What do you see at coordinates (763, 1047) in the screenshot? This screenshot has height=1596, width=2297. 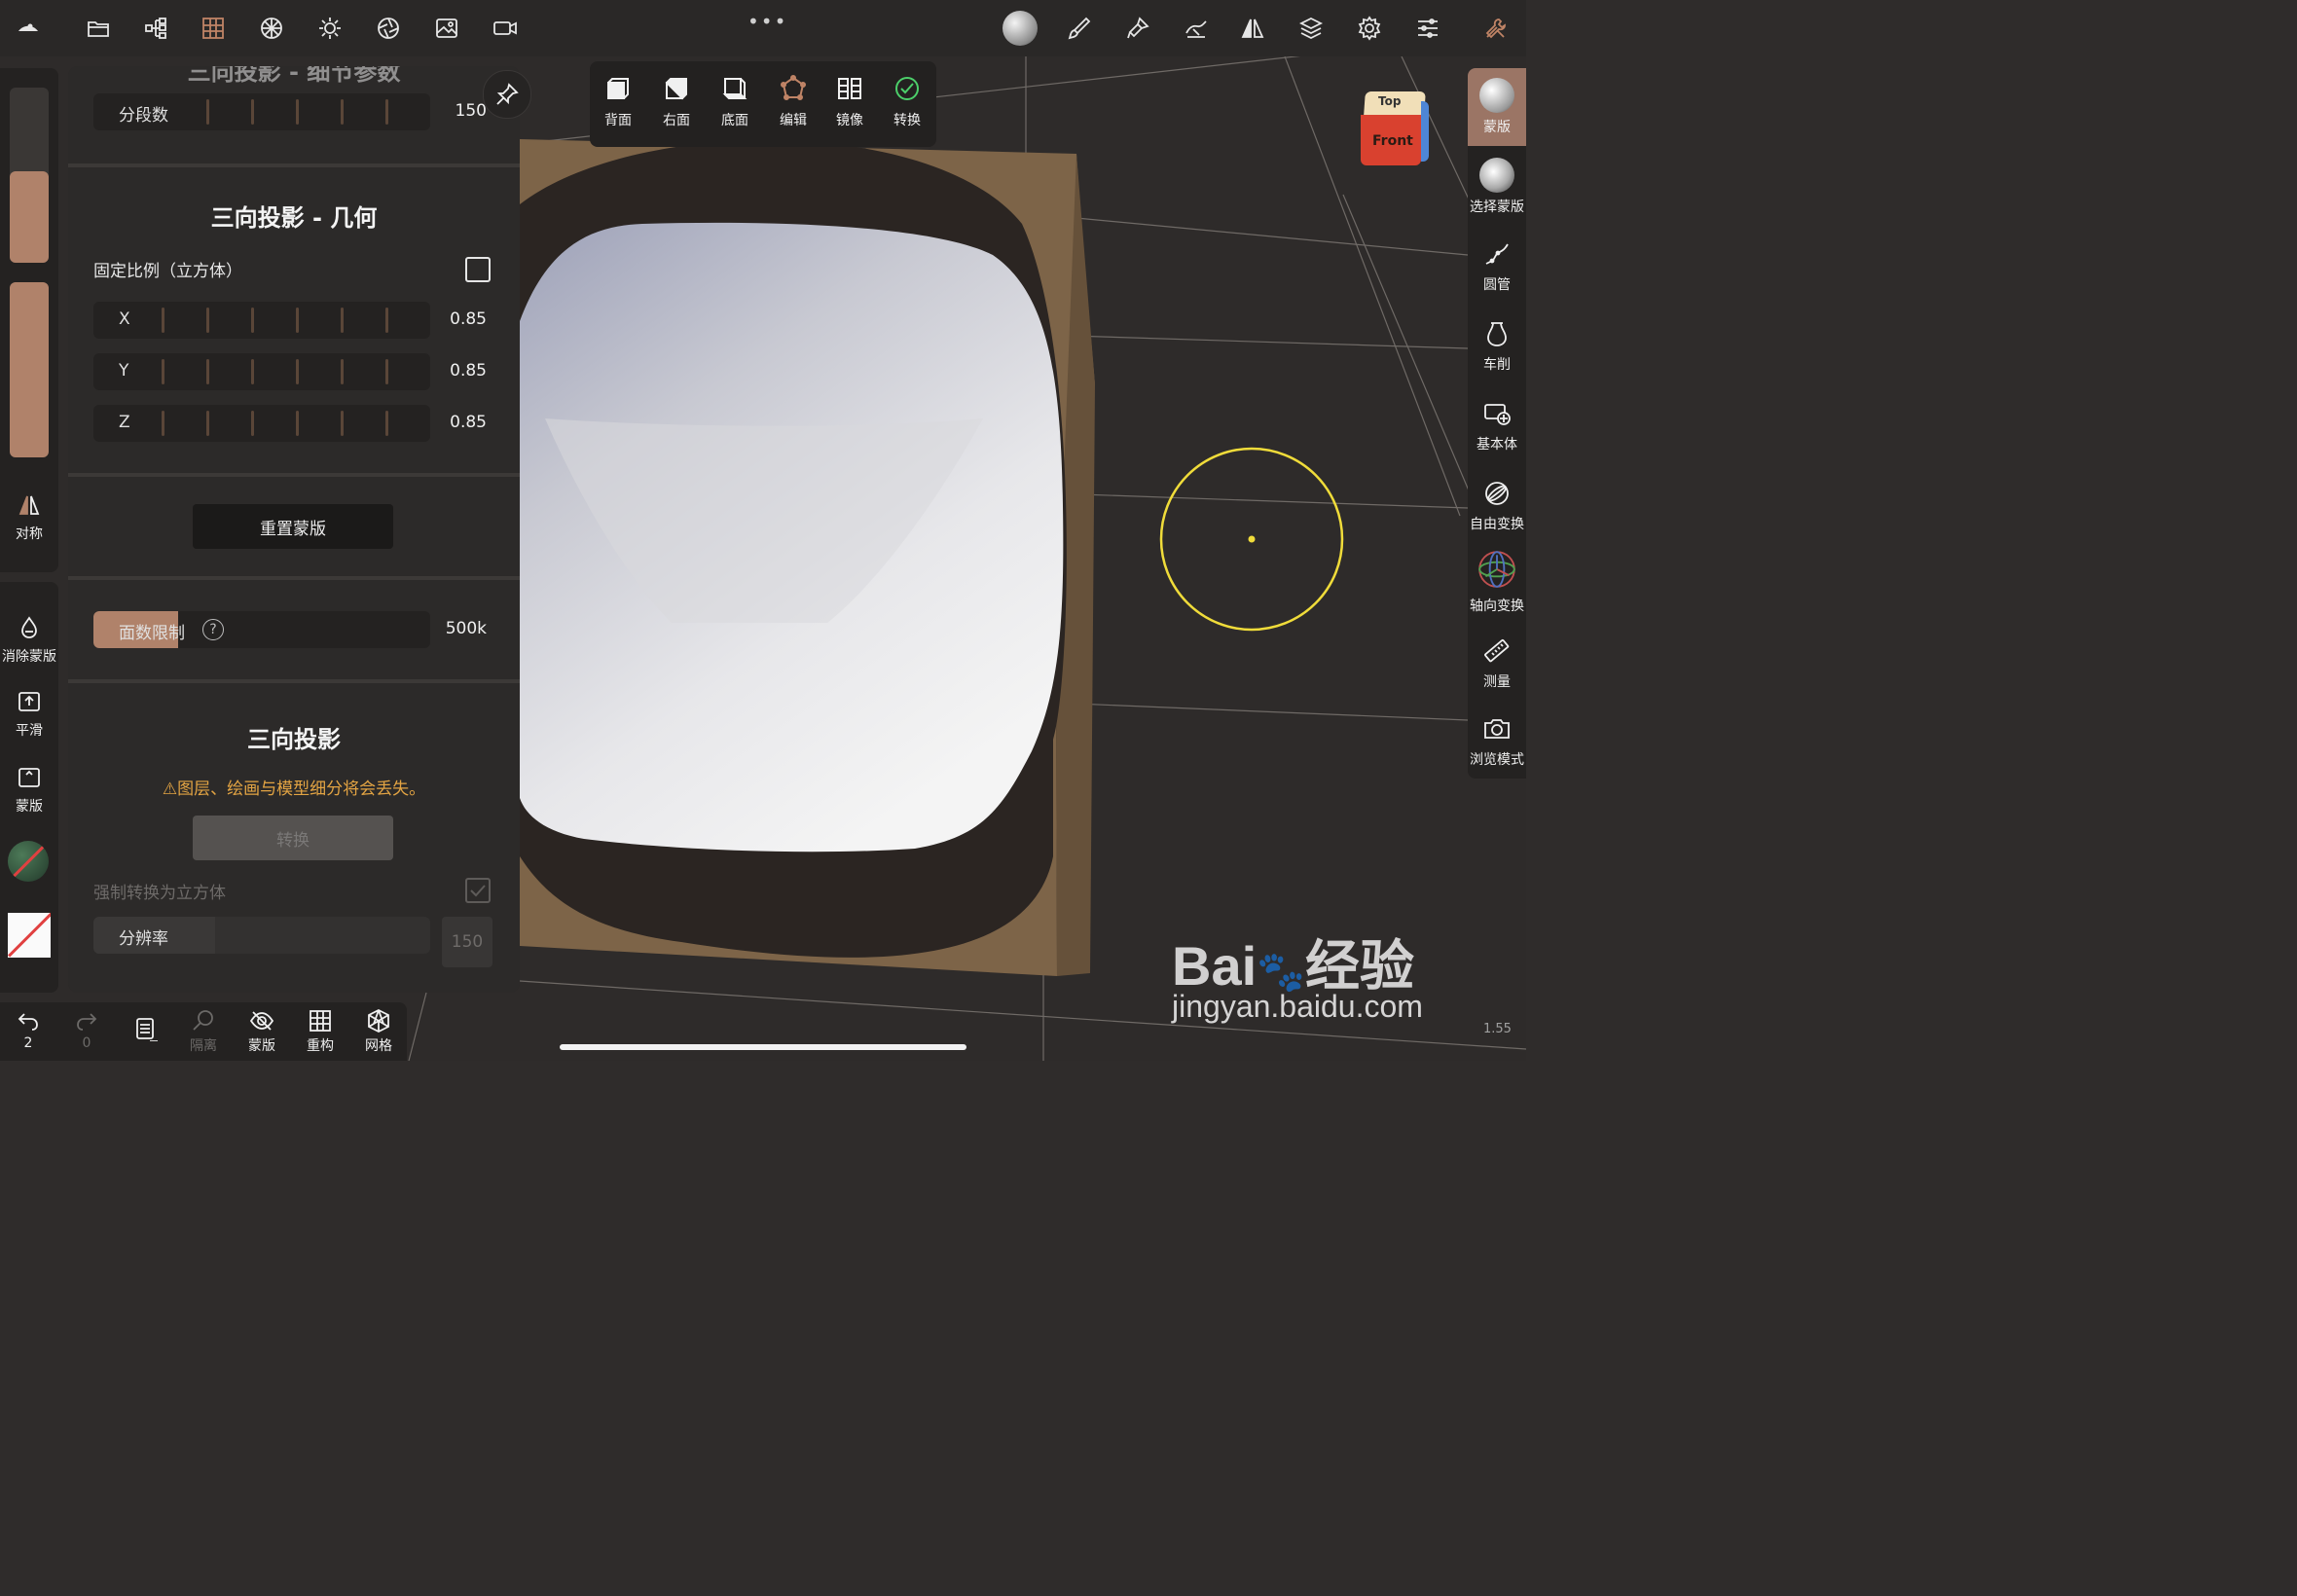 I see `home-indicator` at bounding box center [763, 1047].